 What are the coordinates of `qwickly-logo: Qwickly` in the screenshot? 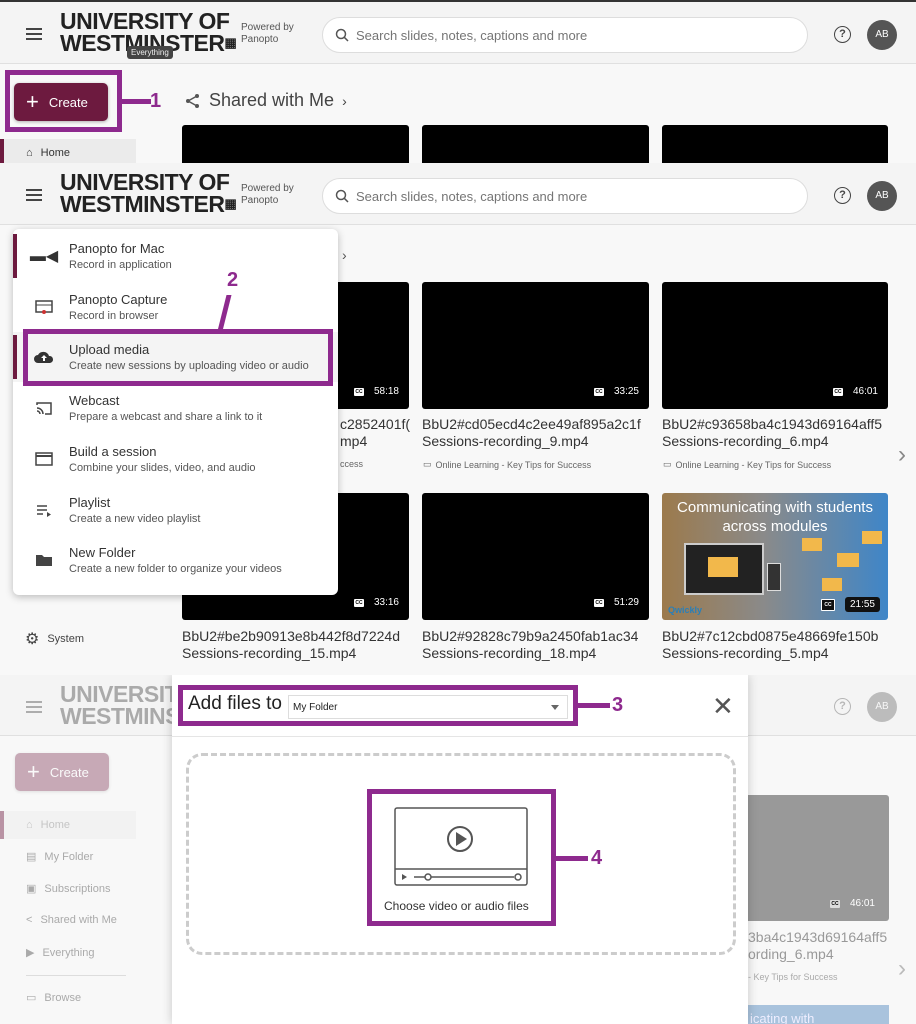 It's located at (685, 610).